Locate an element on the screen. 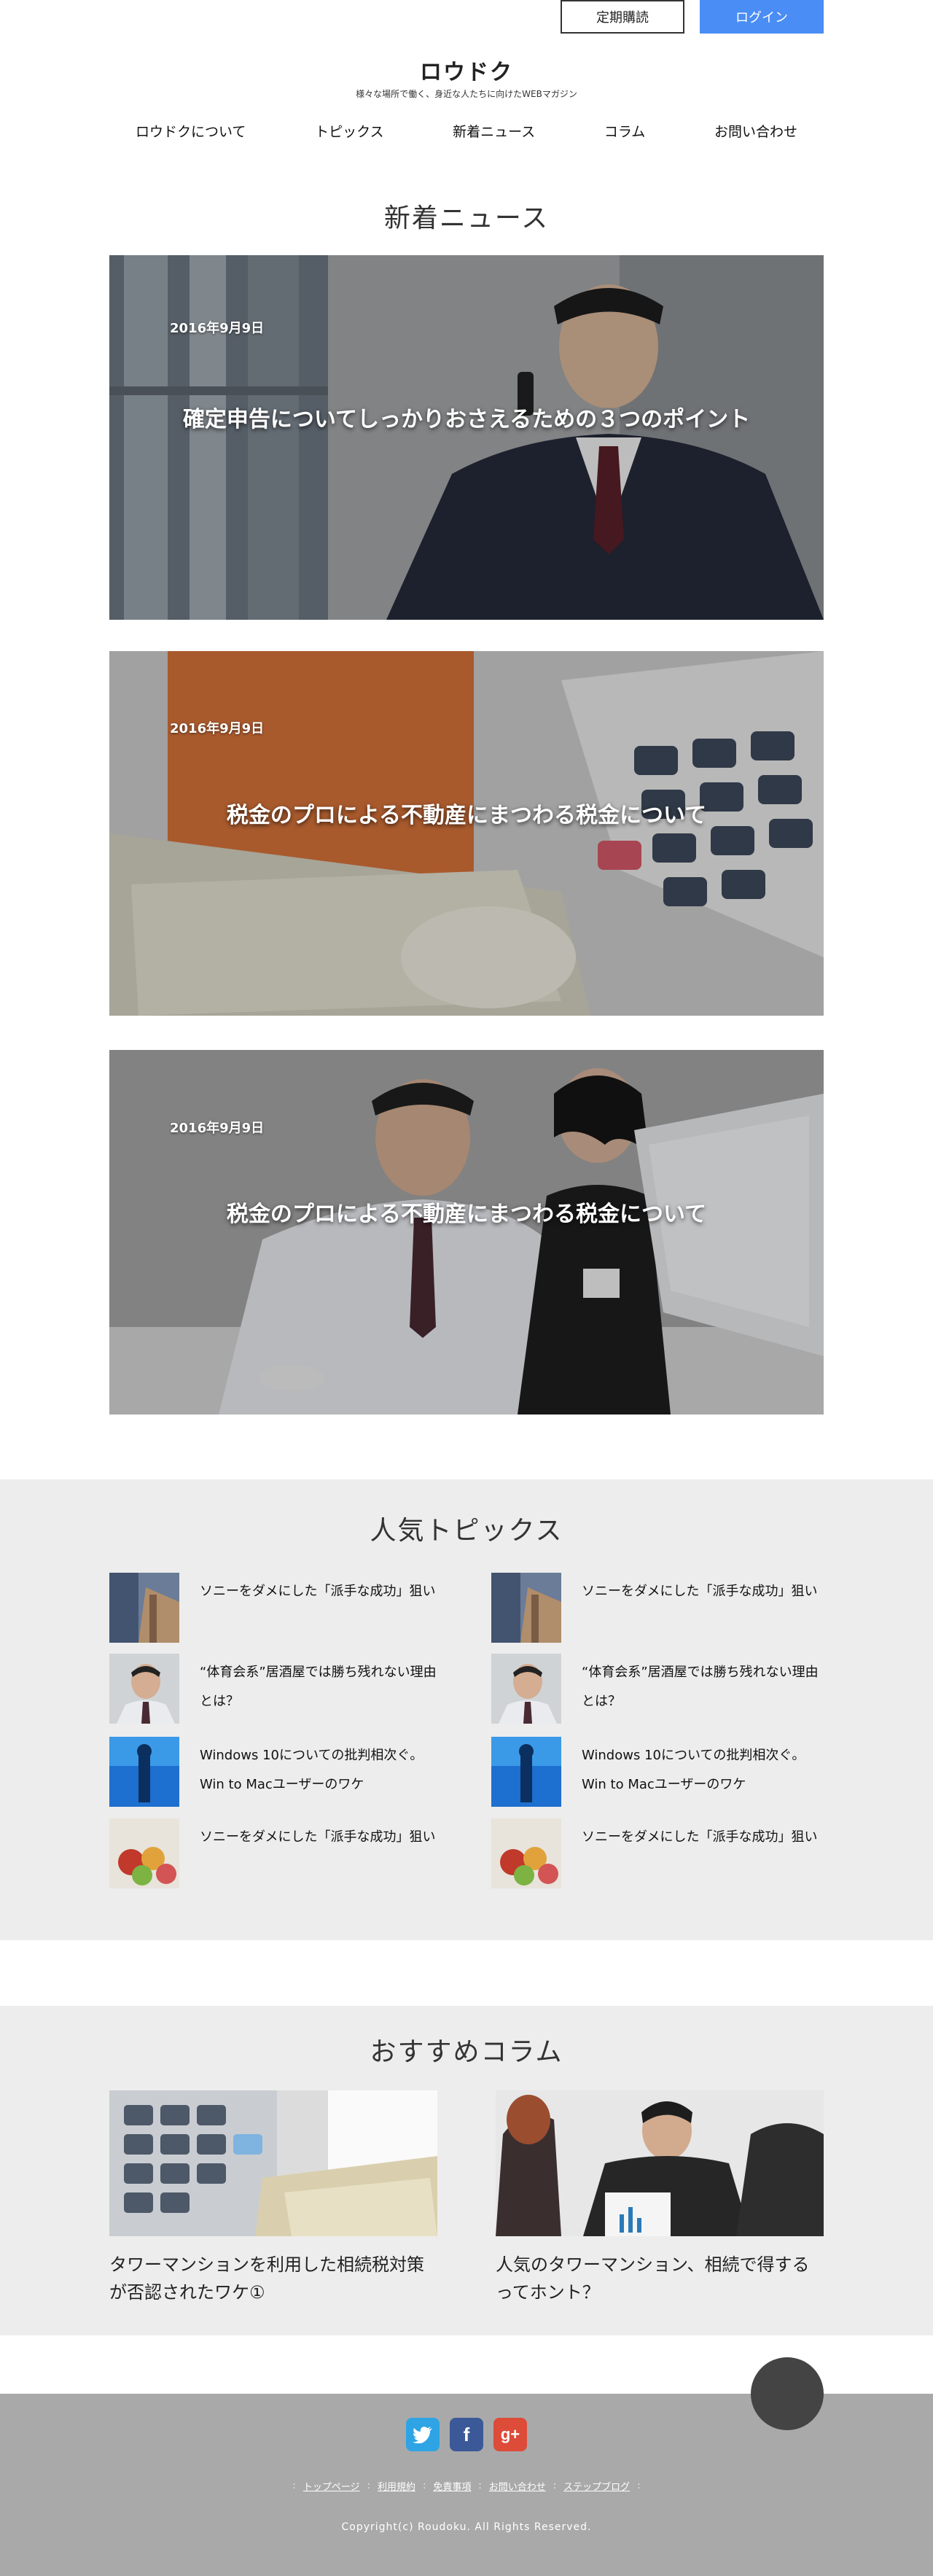 The image size is (933, 2576). twitter-icon is located at coordinates (423, 2434).